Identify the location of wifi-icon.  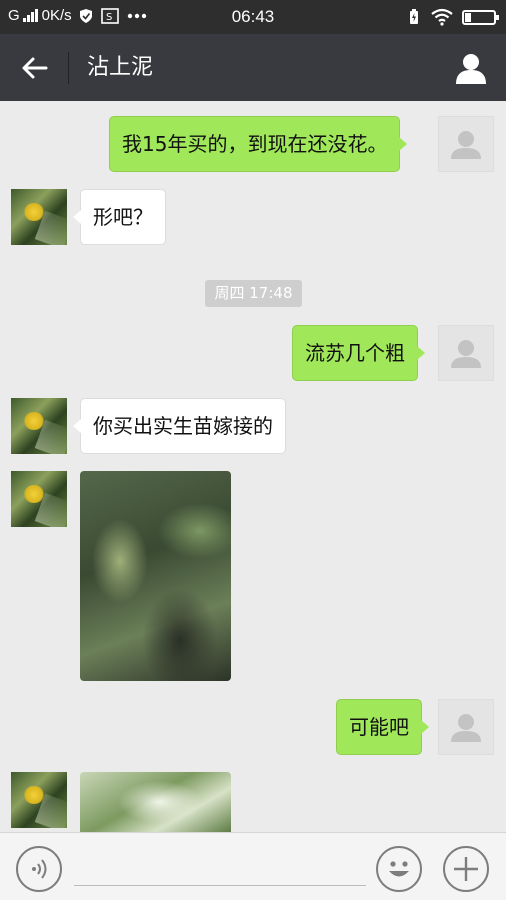
(442, 17).